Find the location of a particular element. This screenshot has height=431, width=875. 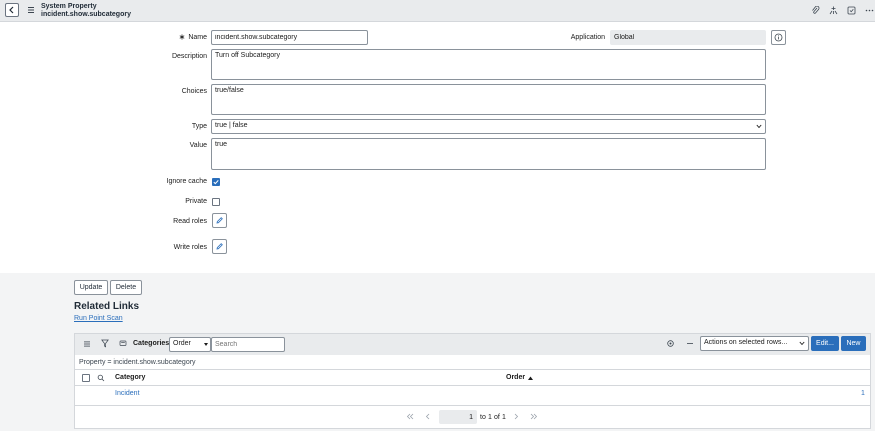

page-title: System Property is located at coordinates (69, 6).